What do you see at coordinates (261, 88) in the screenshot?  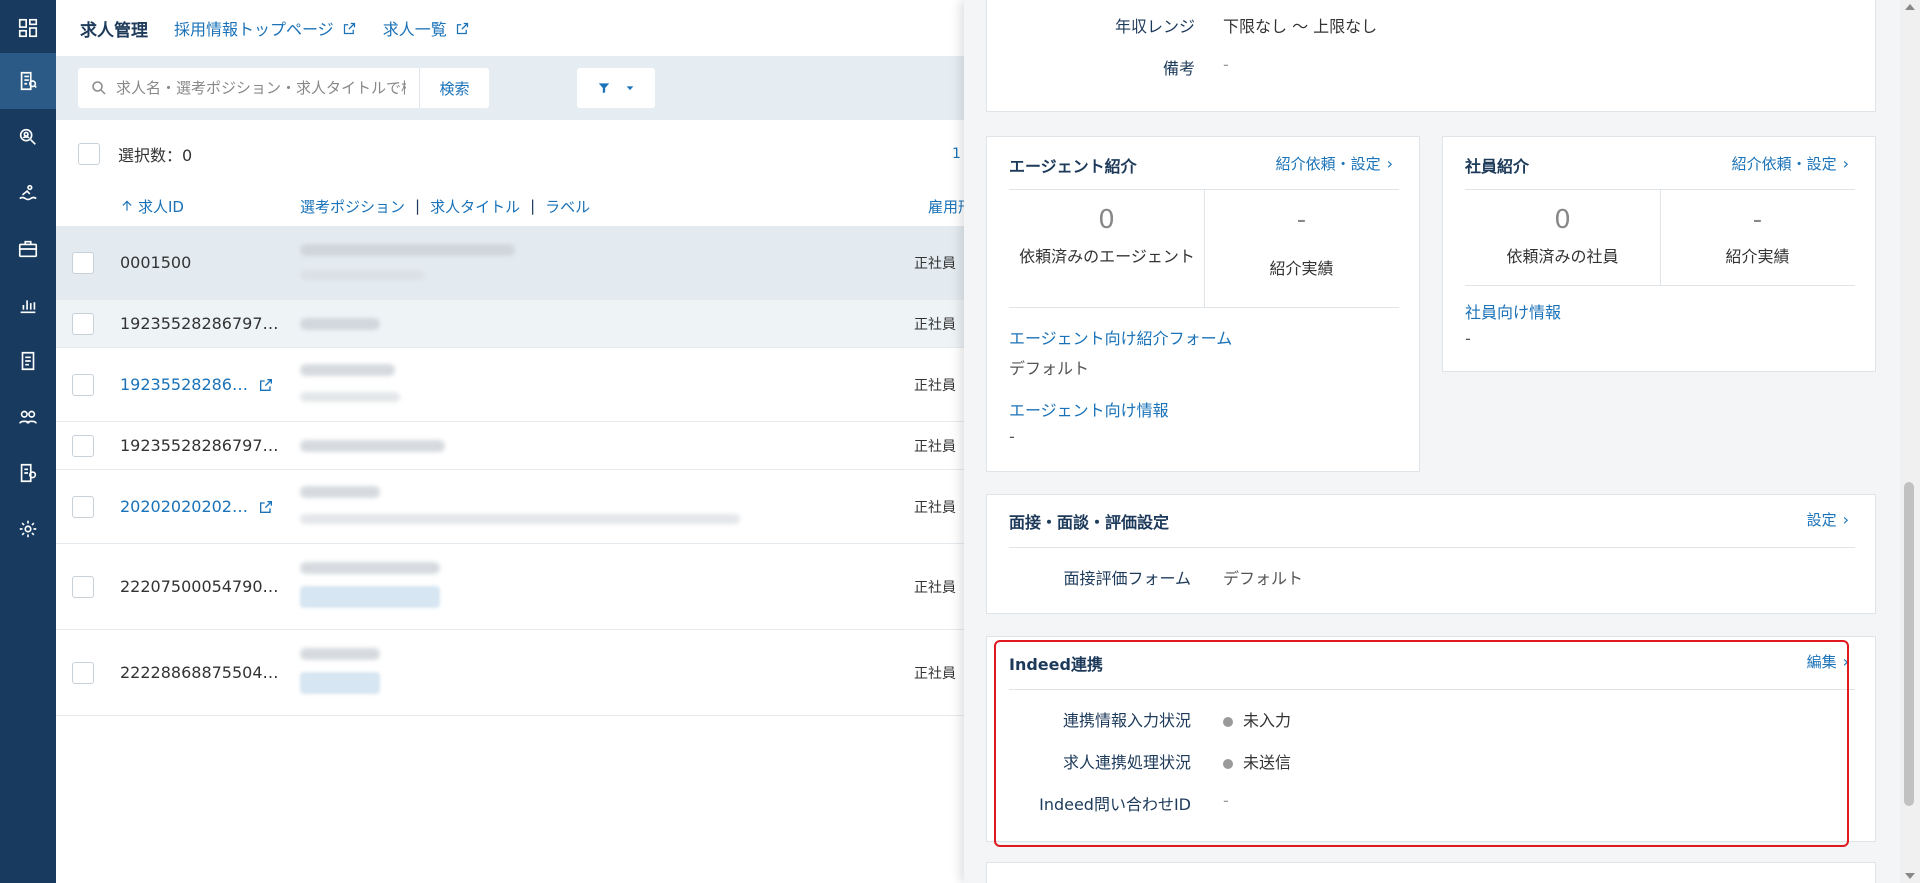 I see `search-input` at bounding box center [261, 88].